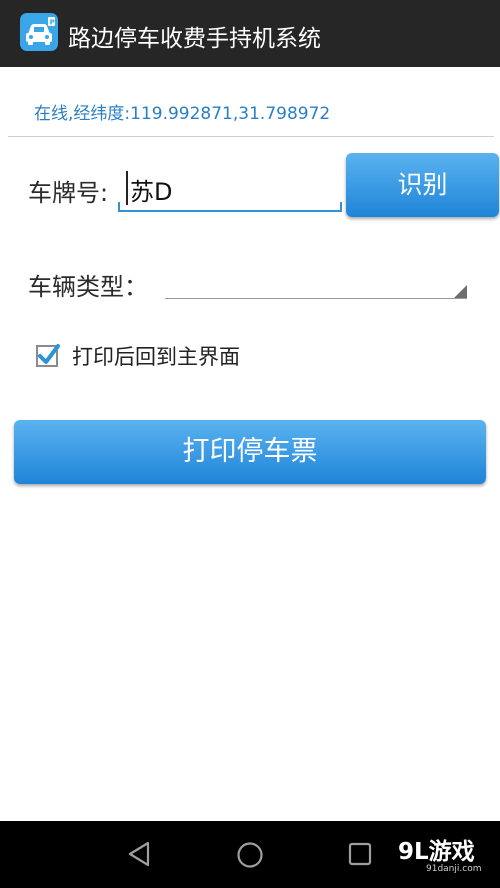 The width and height of the screenshot is (500, 888). I want to click on return-main-checkbox, so click(48, 355).